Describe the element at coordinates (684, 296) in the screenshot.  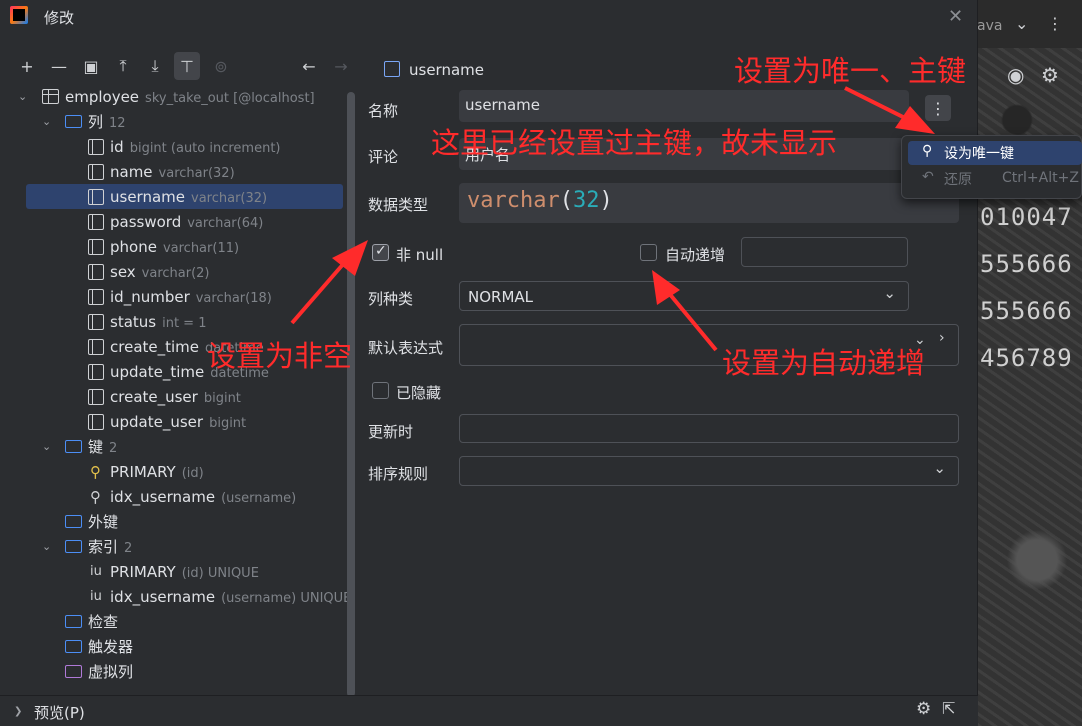
I see `kind-select: NORMAL` at that location.